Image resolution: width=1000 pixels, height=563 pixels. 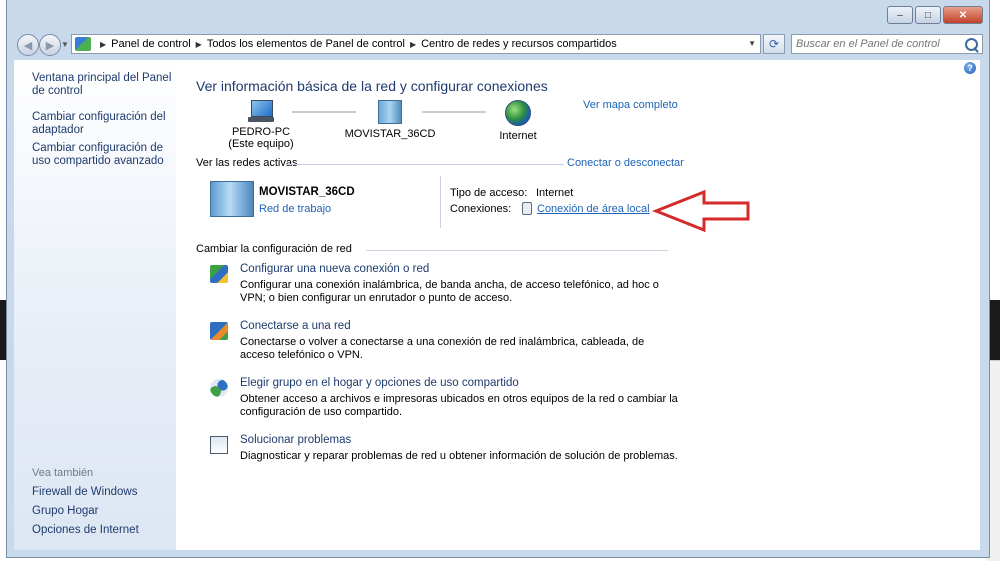 I want to click on computer-subtitle: (Este equipo), so click(x=261, y=144).